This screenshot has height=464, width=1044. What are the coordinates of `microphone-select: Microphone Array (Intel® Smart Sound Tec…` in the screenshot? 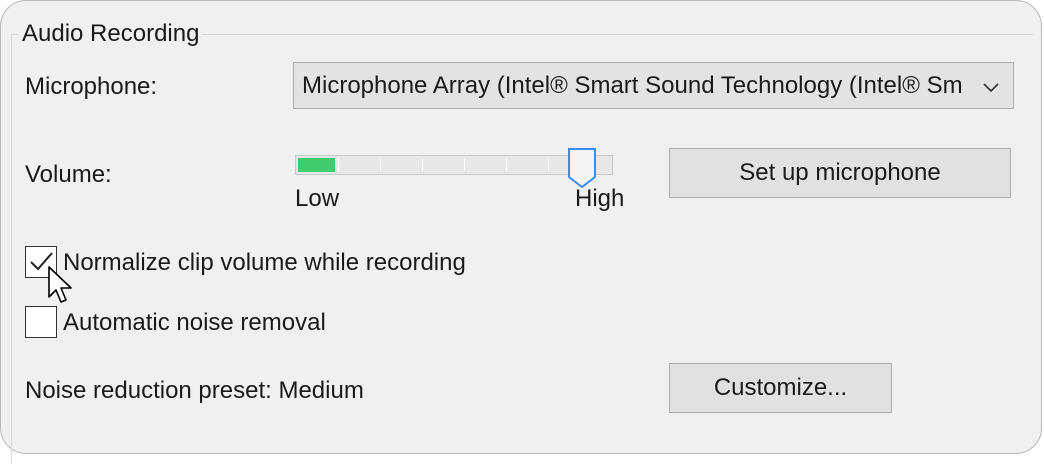 It's located at (653, 85).